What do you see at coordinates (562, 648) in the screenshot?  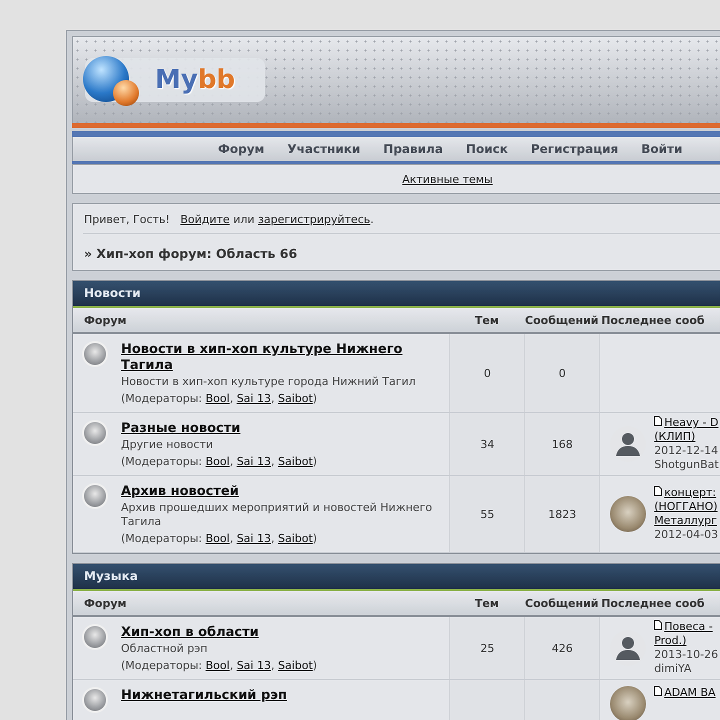 I see `posts-count: 426` at bounding box center [562, 648].